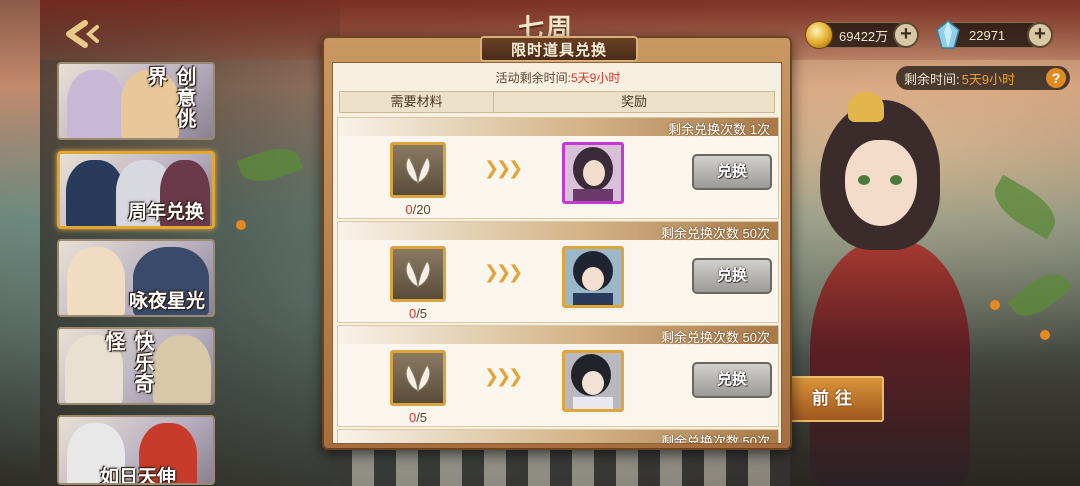  What do you see at coordinates (1040, 35) in the screenshot?
I see `add-crystal-button: +` at bounding box center [1040, 35].